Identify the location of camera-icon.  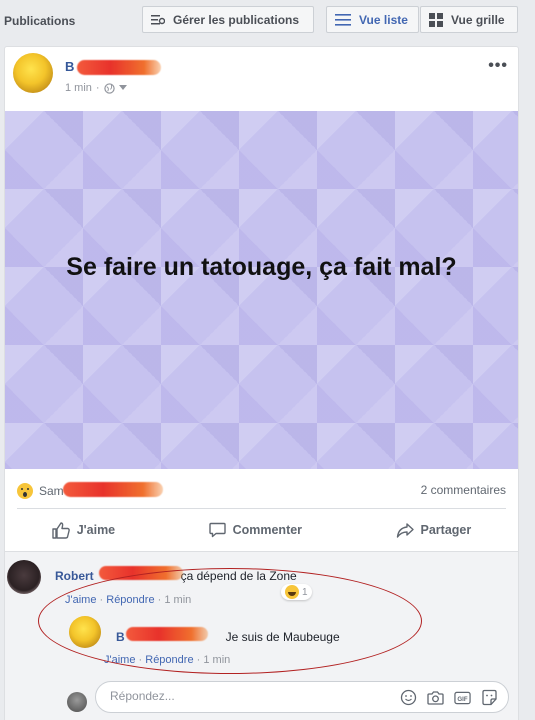
(435, 697).